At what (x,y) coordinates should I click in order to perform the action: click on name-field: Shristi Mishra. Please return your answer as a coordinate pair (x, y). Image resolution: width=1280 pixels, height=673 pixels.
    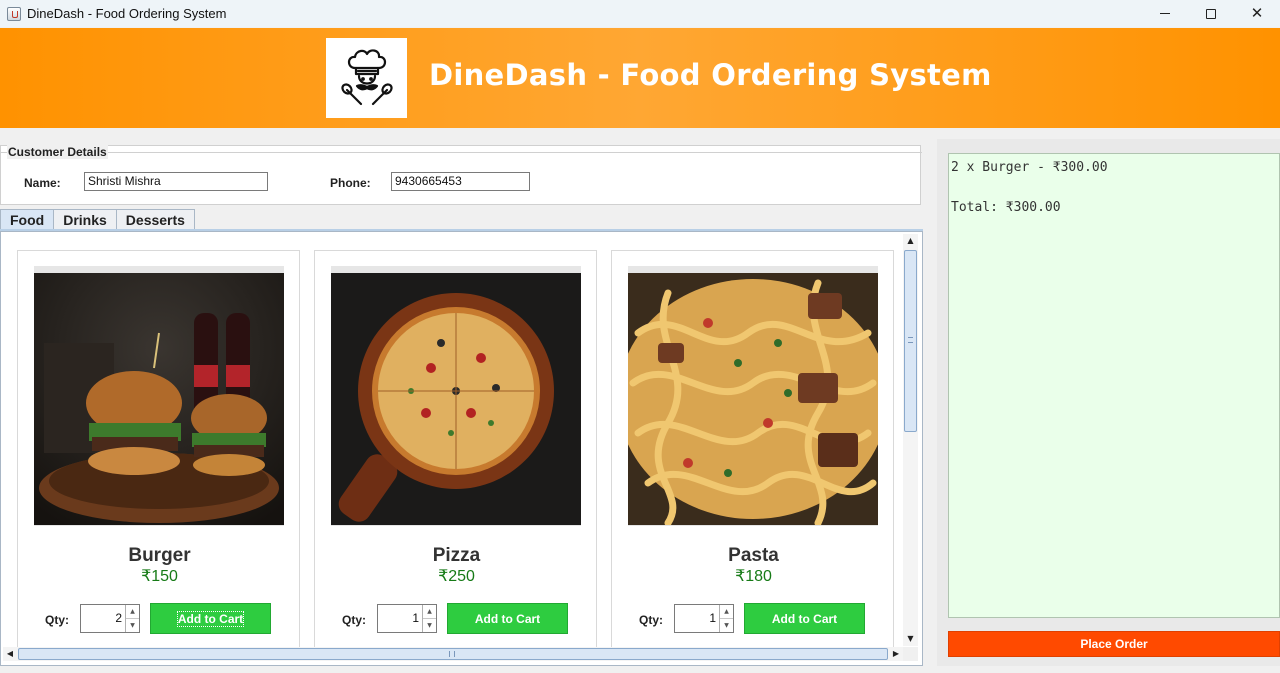
    Looking at the image, I should click on (176, 181).